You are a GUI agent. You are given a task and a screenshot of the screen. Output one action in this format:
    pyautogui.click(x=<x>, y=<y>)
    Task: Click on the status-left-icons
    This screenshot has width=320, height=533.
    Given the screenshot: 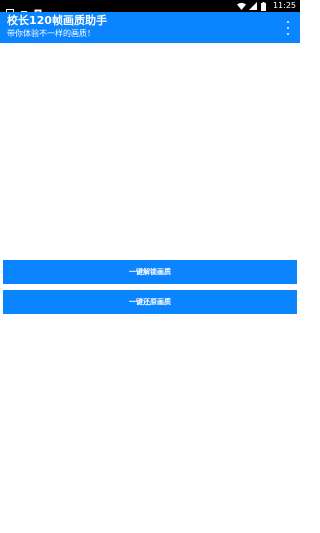 What is the action you would take?
    pyautogui.click(x=24, y=9)
    